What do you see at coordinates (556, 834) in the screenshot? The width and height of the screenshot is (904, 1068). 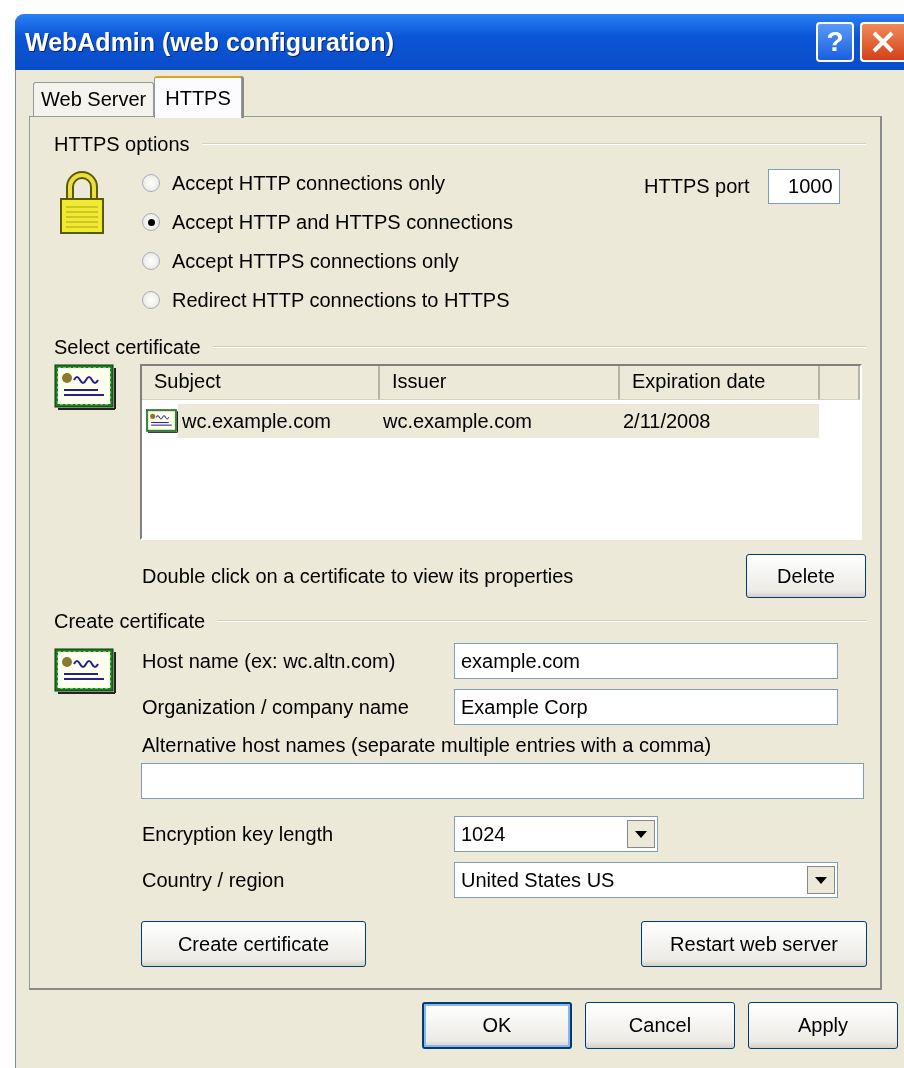 I see `key-length-dropdown: 1024` at bounding box center [556, 834].